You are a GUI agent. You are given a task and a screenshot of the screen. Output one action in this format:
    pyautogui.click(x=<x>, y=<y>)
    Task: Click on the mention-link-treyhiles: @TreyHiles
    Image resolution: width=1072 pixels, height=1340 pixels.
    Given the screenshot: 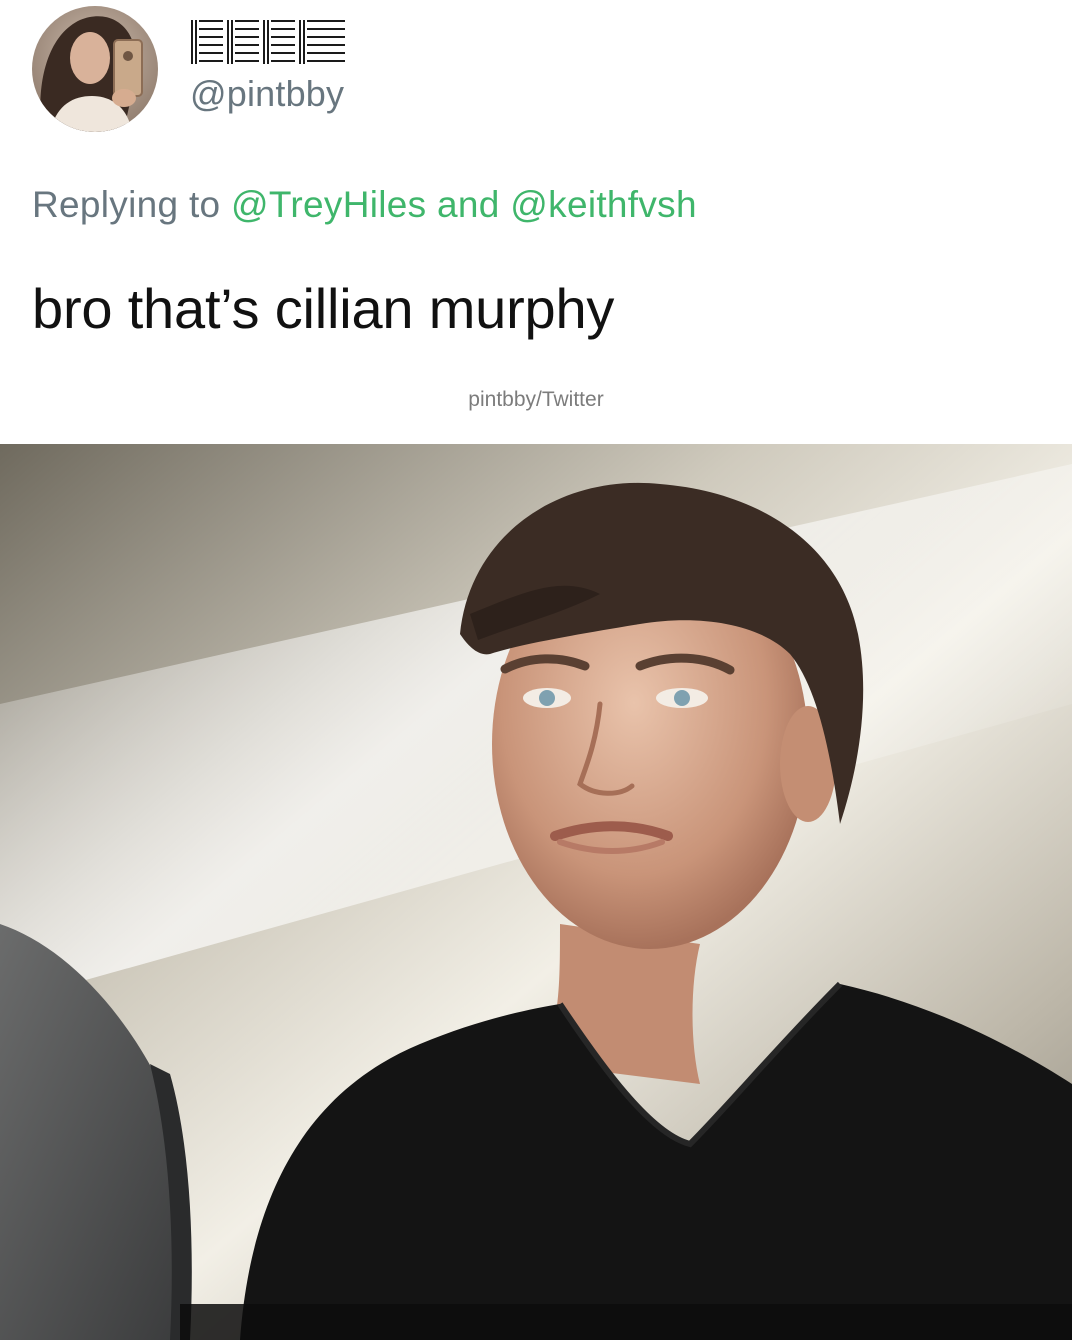 What is the action you would take?
    pyautogui.click(x=328, y=204)
    